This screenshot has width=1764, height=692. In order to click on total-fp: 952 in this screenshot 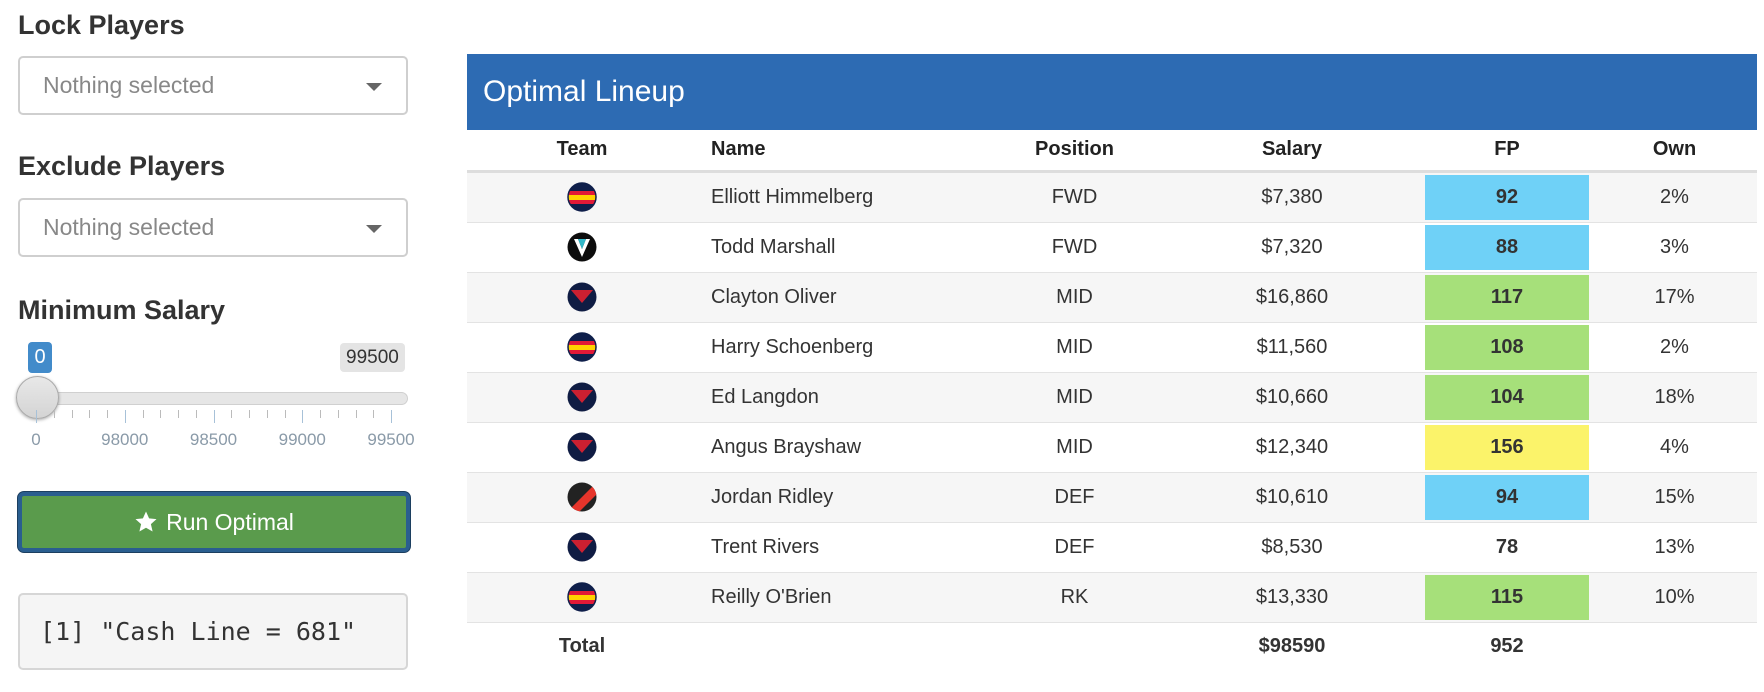, I will do `click(1507, 645)`.